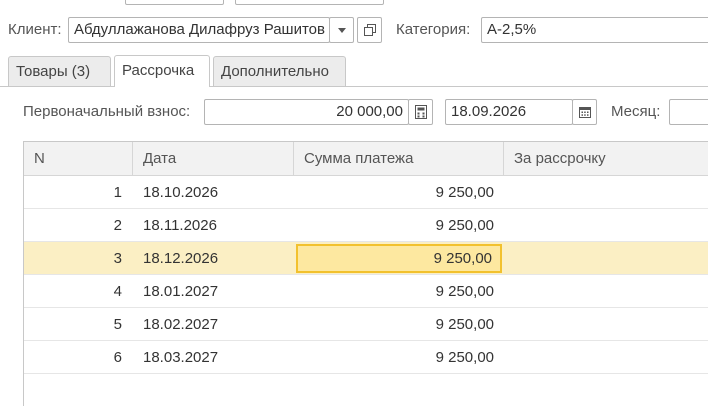  What do you see at coordinates (218, 291) in the screenshot?
I see `cell-date: 18.01.2027` at bounding box center [218, 291].